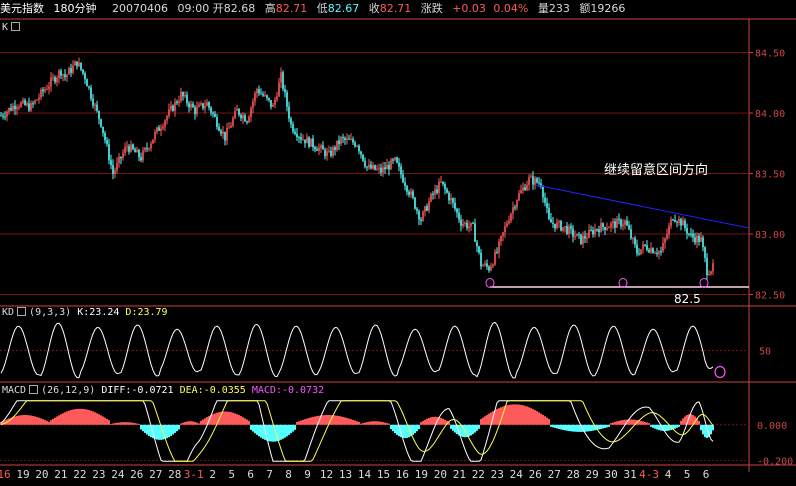  I want to click on touch-marker, so click(490, 283).